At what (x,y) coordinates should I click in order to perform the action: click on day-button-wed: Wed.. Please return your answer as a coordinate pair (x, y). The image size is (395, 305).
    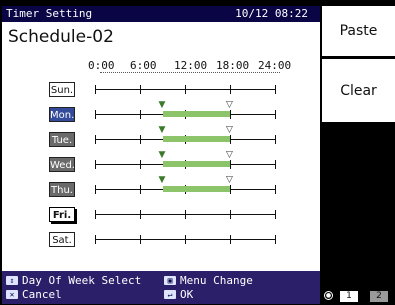
    Looking at the image, I should click on (62, 164).